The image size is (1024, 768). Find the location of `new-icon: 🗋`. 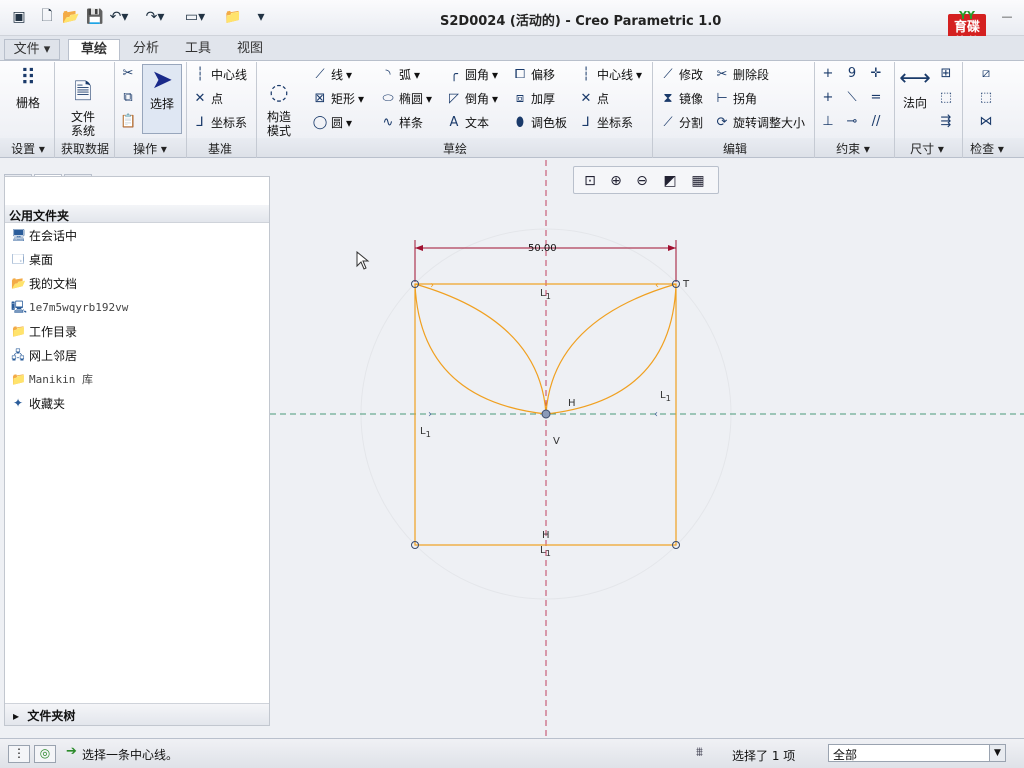

new-icon: 🗋 is located at coordinates (47, 17).